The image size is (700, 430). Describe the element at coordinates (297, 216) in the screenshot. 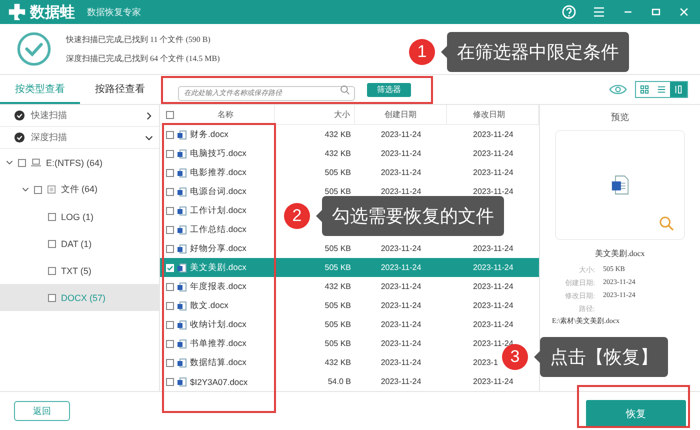

I see `step-badge: 2` at that location.